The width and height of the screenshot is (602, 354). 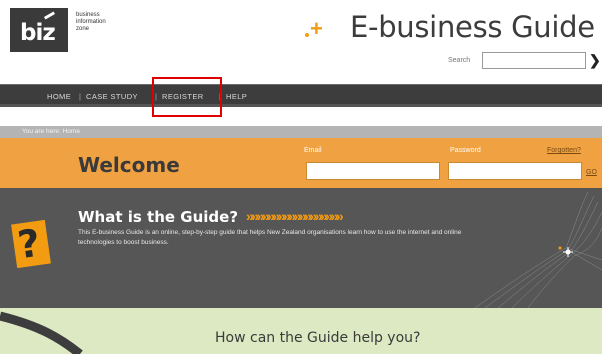 I want to click on logo-subtitle-line: information, so click(x=91, y=22).